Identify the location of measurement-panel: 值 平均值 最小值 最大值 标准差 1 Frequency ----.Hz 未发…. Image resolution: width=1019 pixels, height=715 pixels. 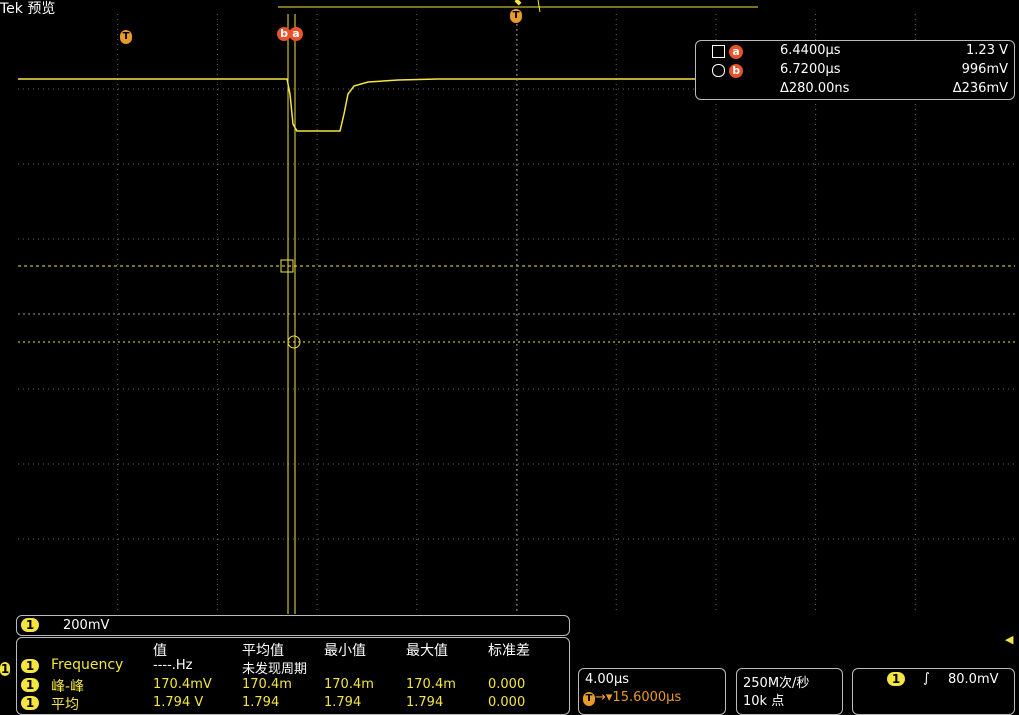
(293, 676).